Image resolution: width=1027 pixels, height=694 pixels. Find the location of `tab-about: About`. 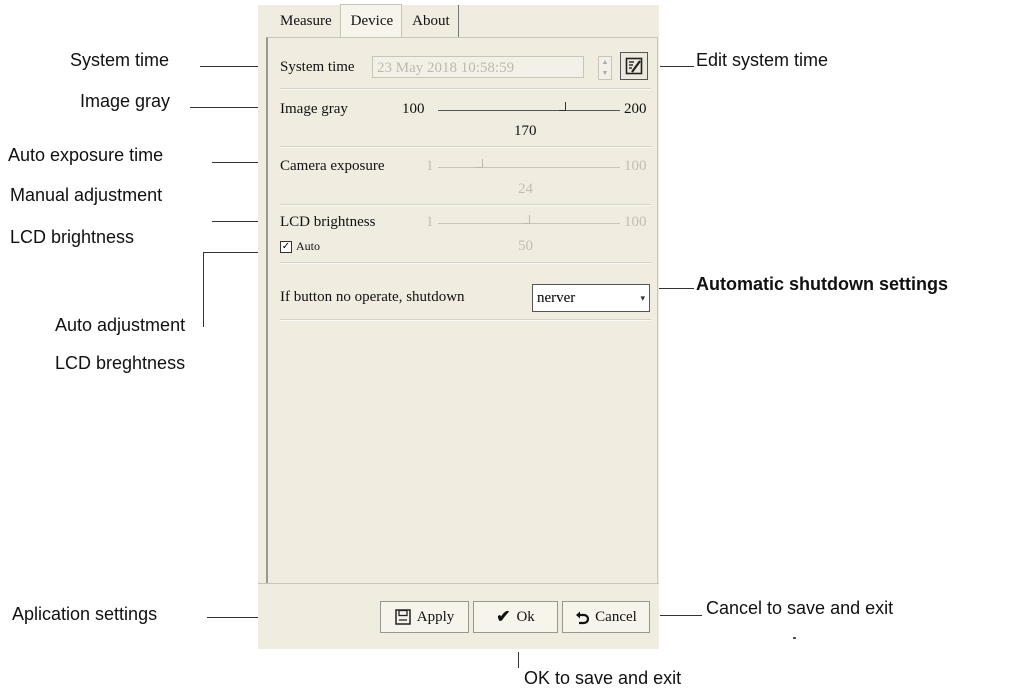

tab-about: About is located at coordinates (430, 21).